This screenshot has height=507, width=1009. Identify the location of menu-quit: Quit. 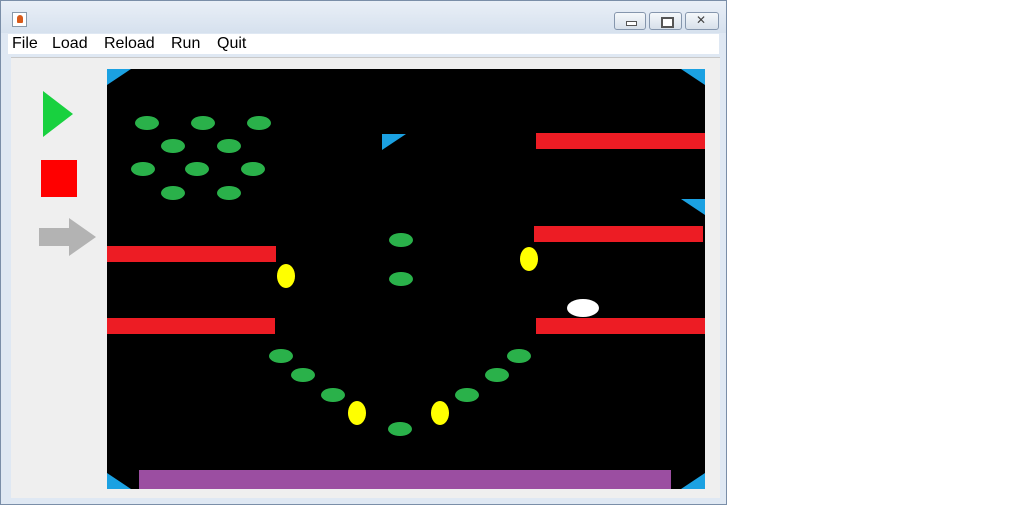
(231, 44).